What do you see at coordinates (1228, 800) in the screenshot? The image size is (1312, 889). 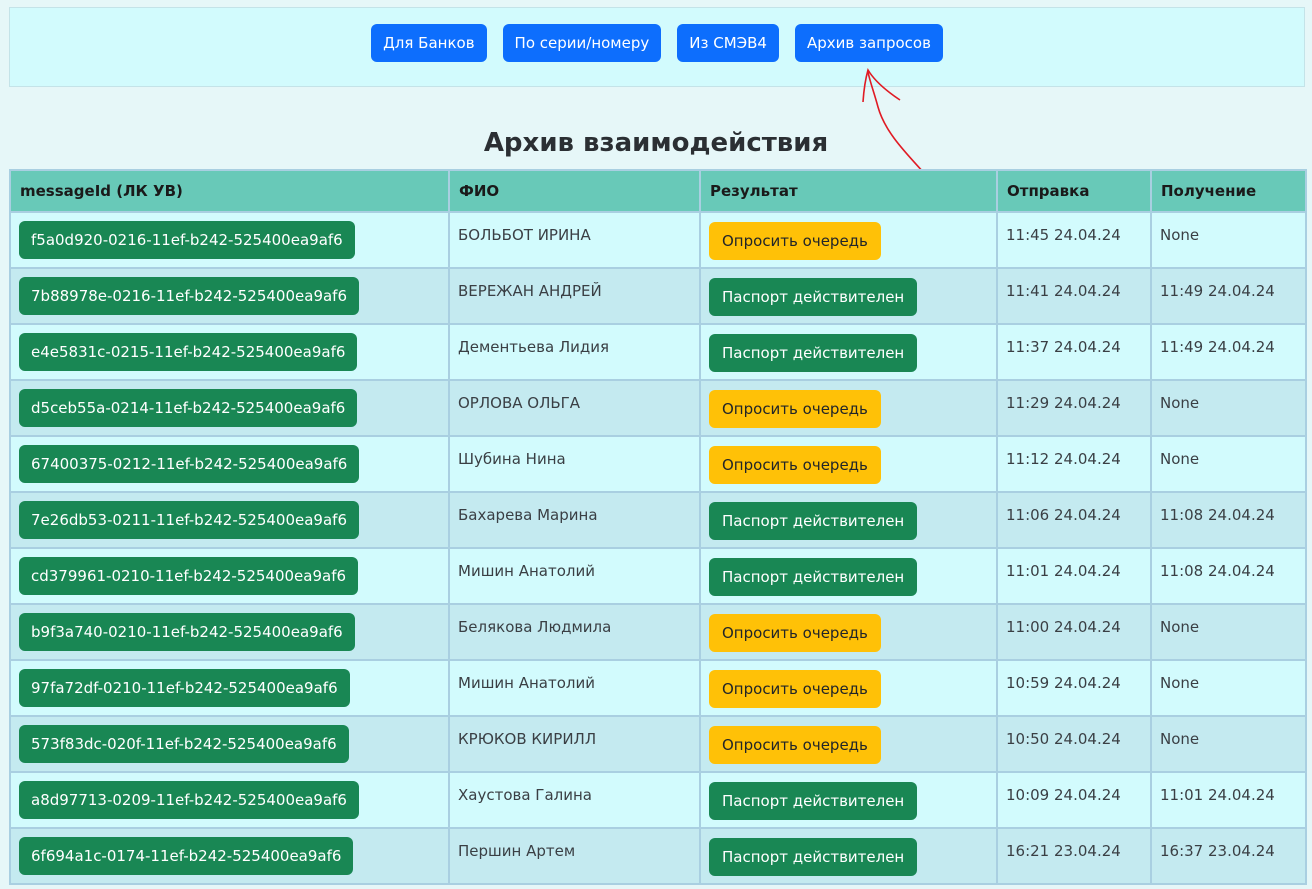 I see `received-cell: 11:01 24.04.24` at bounding box center [1228, 800].